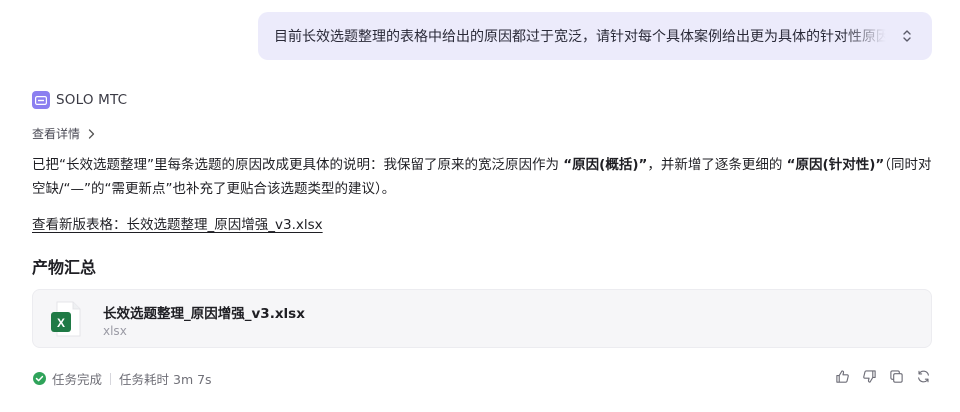 This screenshot has width=960, height=412. I want to click on bot-name: SOLO MTC, so click(92, 100).